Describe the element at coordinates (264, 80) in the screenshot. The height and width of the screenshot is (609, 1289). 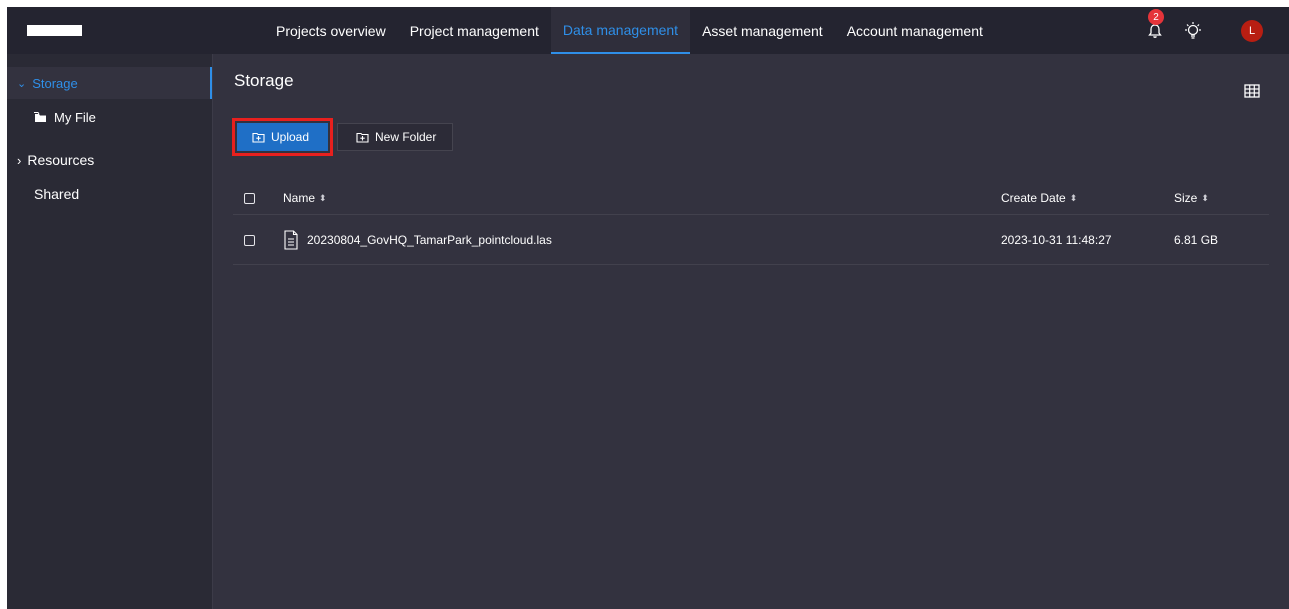
I see `page-title: Storage` at that location.